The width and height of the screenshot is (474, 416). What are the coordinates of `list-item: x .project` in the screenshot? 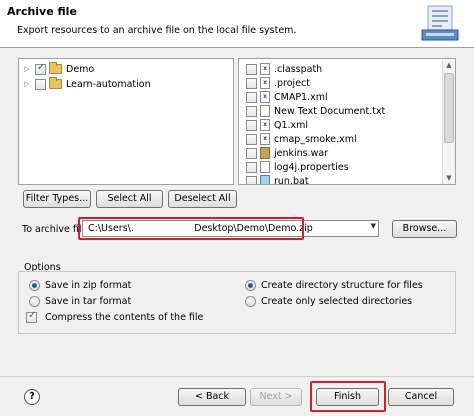 It's located at (276, 83).